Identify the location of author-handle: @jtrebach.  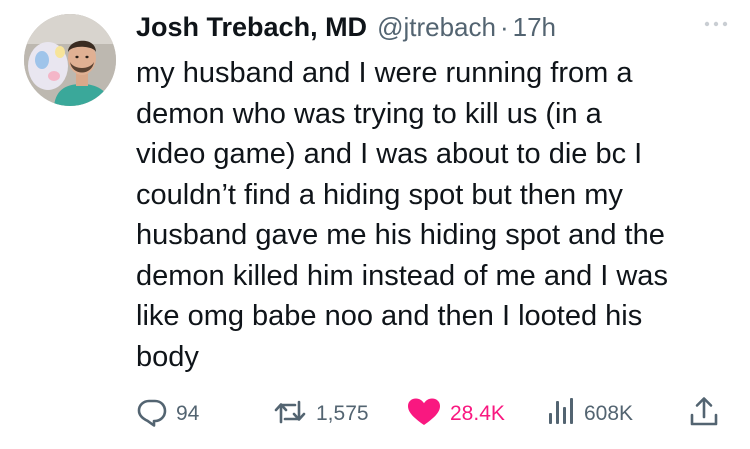
(436, 27).